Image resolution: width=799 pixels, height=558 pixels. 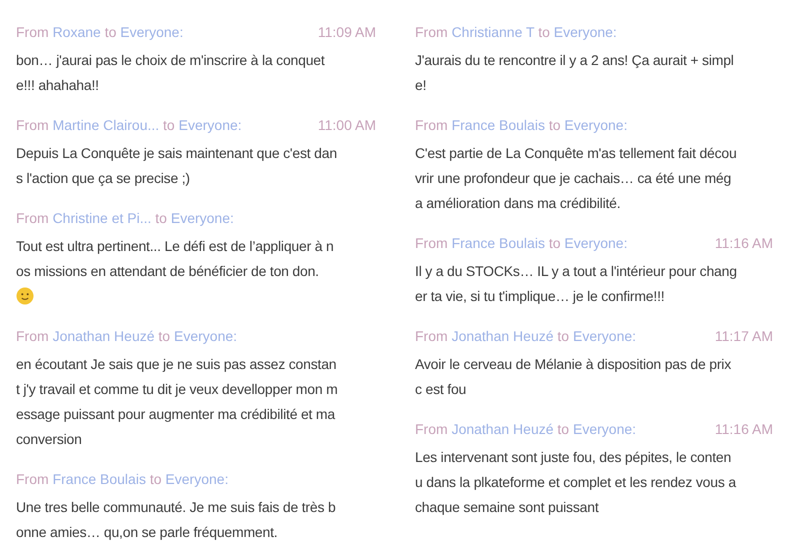 What do you see at coordinates (175, 259) in the screenshot?
I see `message-text: Tout est ultra pertinent... Le défi est de l’appliquer à n os missions en attendant de bénéficier de ton don.` at bounding box center [175, 259].